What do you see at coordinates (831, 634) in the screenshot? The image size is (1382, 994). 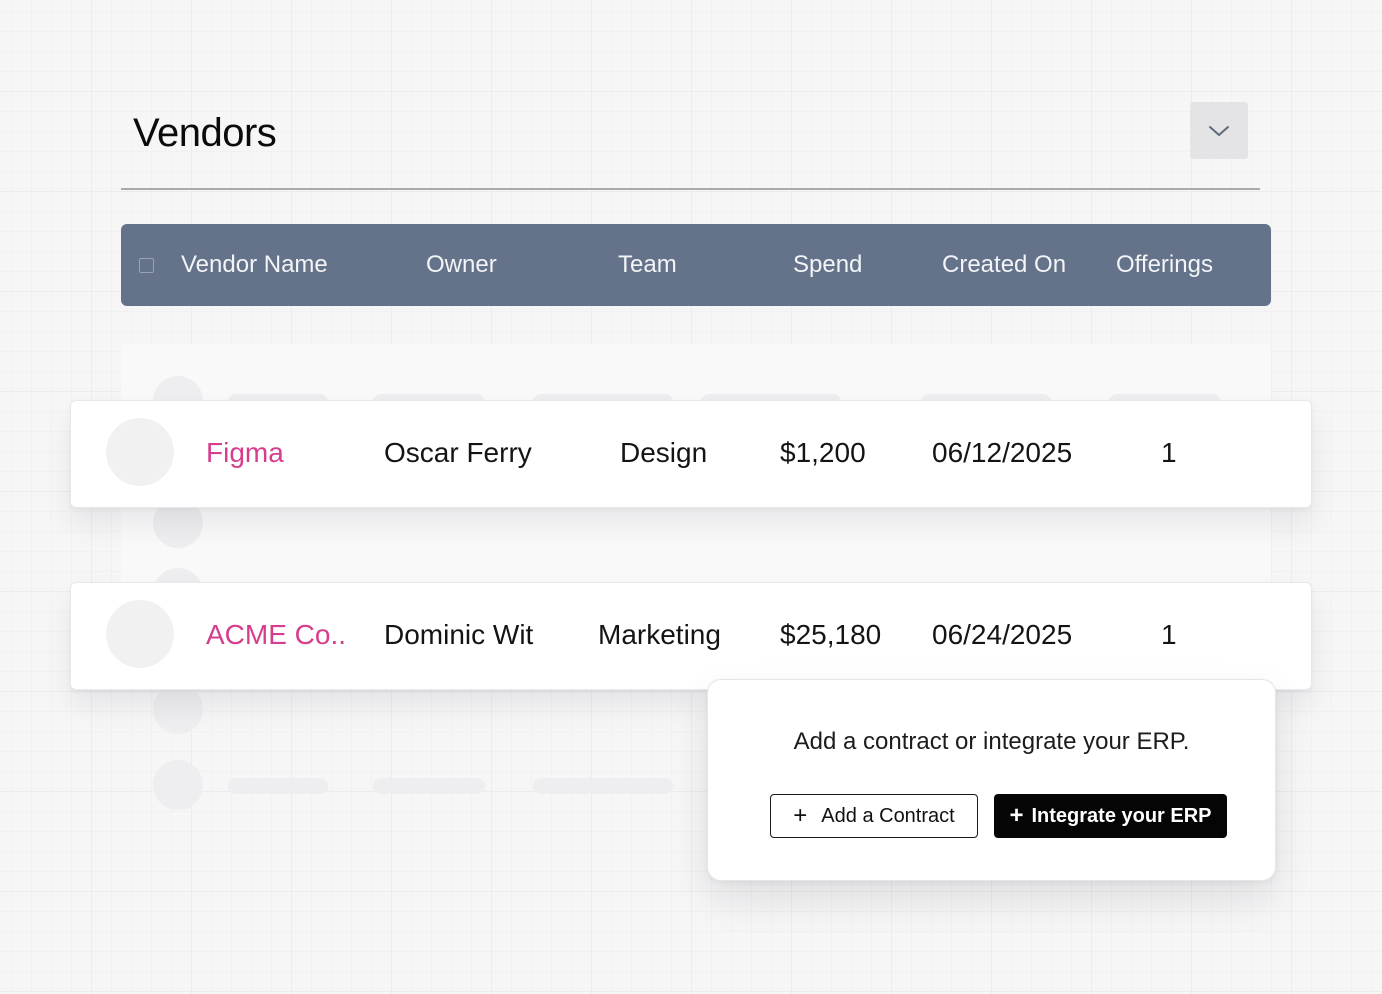 I see `spend-cell: $25,180` at bounding box center [831, 634].